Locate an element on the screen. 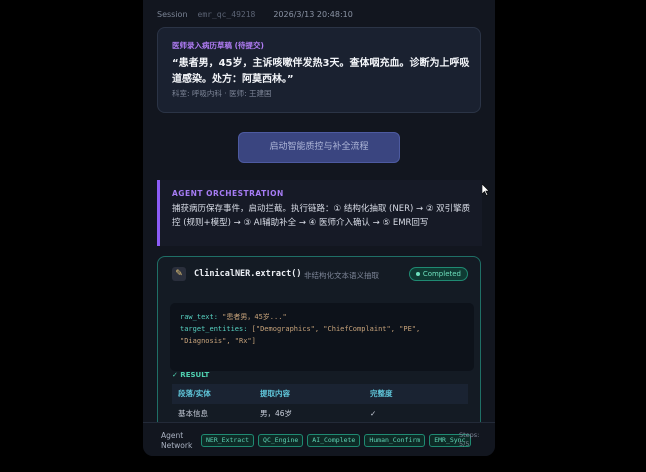 The width and height of the screenshot is (646, 472). function-name: ClinicalNER.extract() is located at coordinates (248, 274).